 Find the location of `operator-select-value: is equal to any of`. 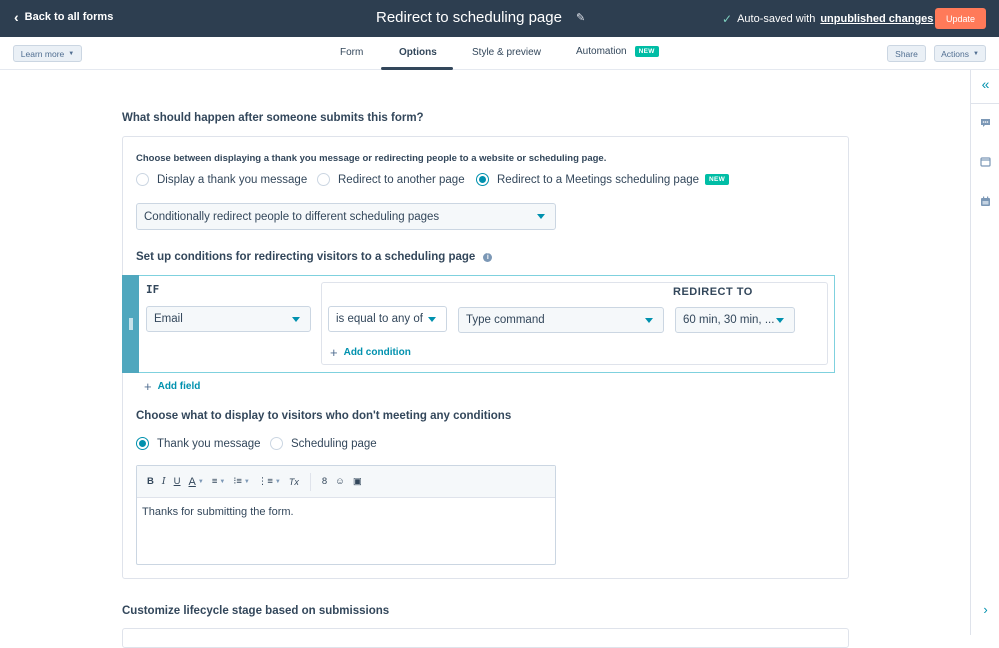

operator-select-value: is equal to any of is located at coordinates (379, 319).